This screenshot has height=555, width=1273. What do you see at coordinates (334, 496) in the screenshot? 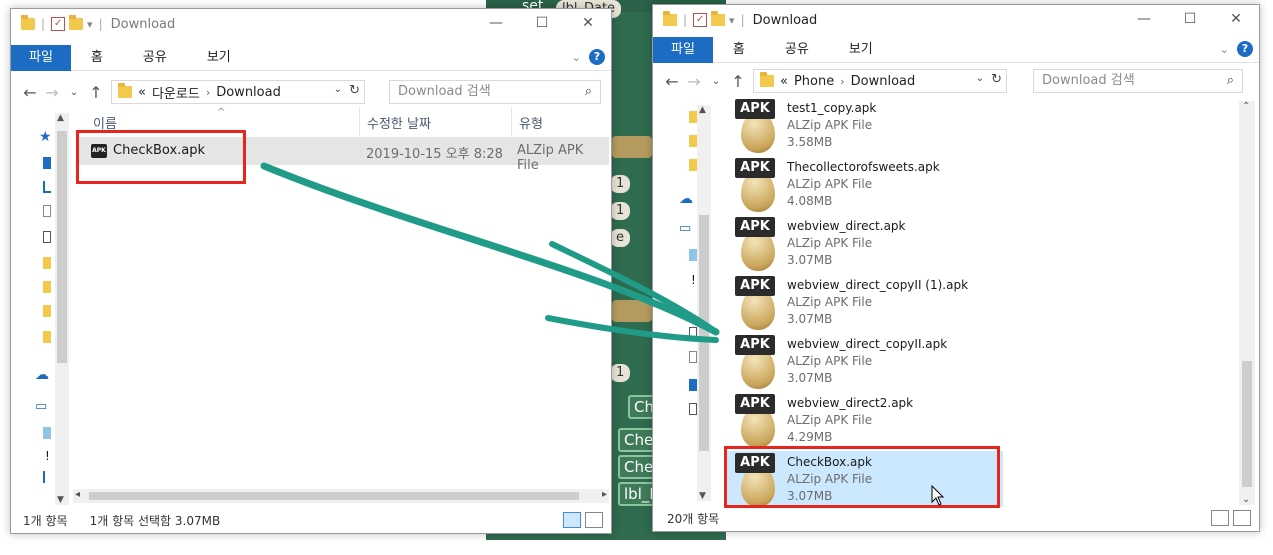
I see `horizontal-scroll-thumb` at bounding box center [334, 496].